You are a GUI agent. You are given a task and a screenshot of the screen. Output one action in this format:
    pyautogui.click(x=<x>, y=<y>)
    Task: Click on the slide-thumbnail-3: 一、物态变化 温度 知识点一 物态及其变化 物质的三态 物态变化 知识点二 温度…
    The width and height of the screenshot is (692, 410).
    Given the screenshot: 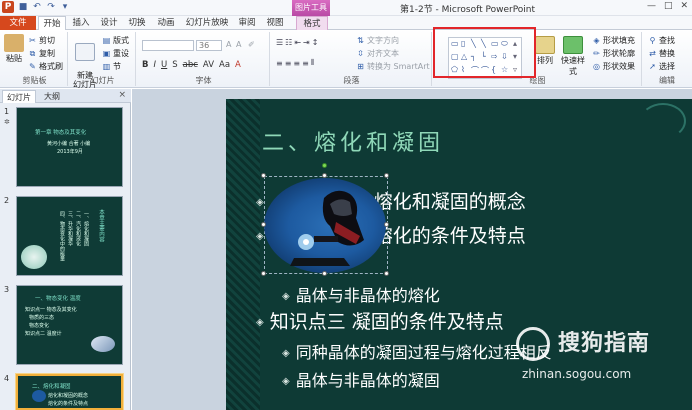 What is the action you would take?
    pyautogui.click(x=69, y=325)
    